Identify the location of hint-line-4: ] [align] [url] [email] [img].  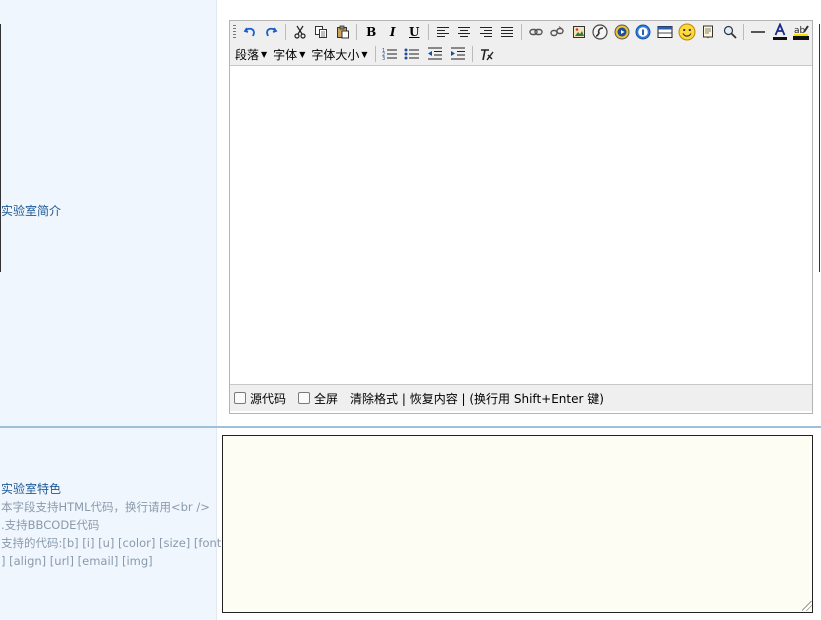
(77, 561).